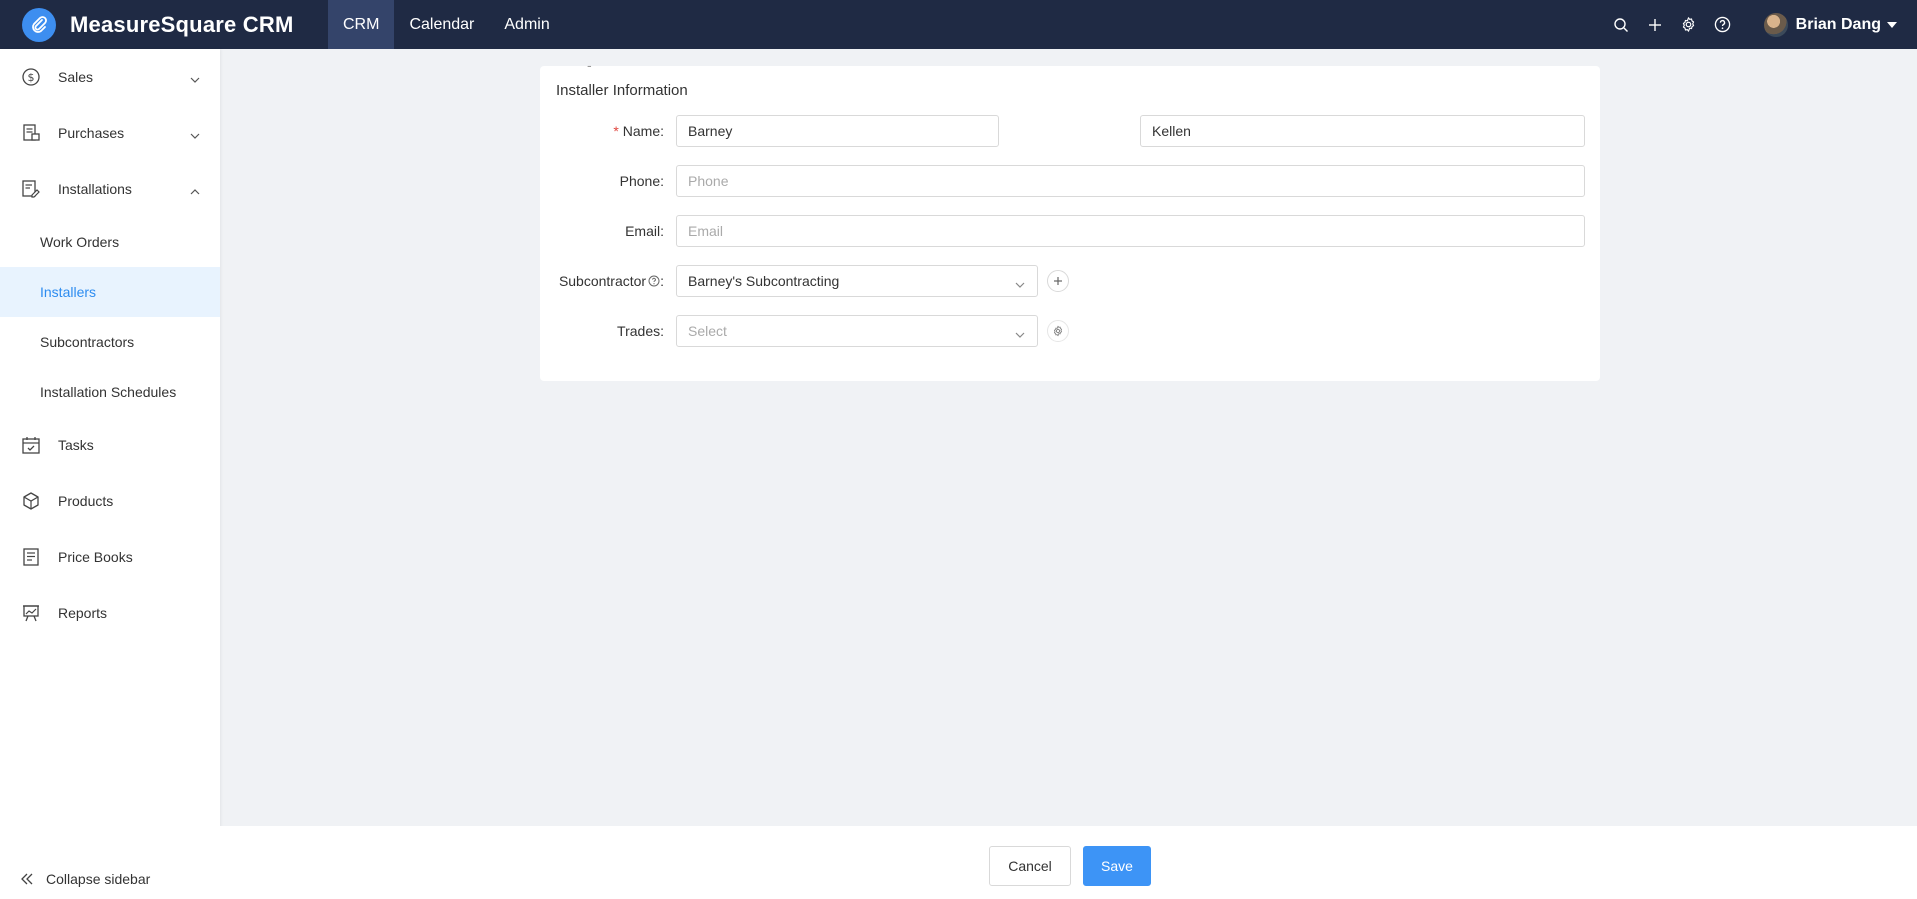 This screenshot has width=1917, height=899. I want to click on search-icon, so click(1621, 25).